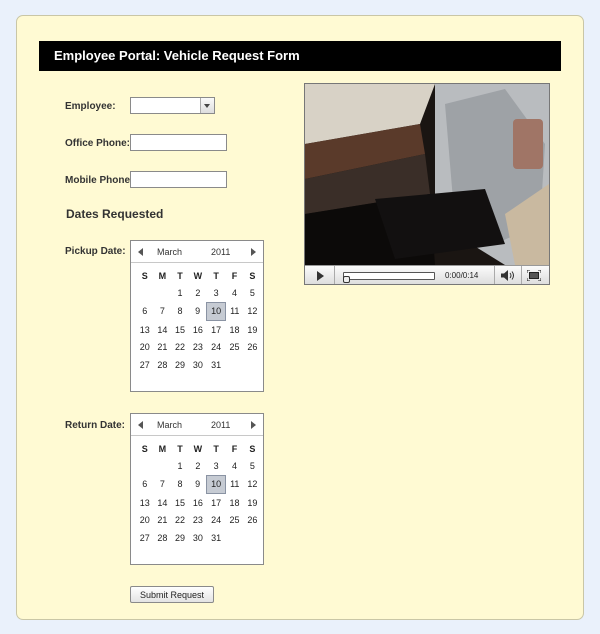 The height and width of the screenshot is (634, 600). What do you see at coordinates (508, 275) in the screenshot?
I see `volume-icon` at bounding box center [508, 275].